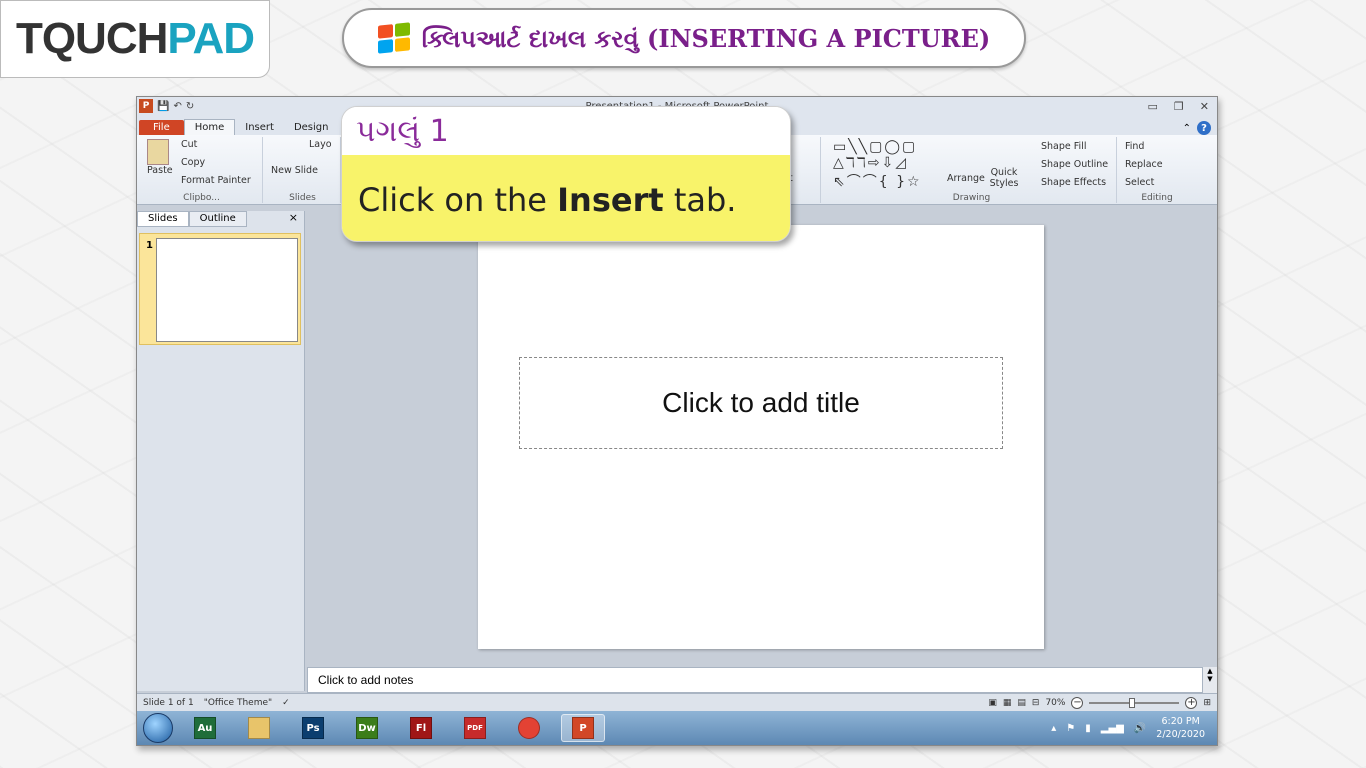 The width and height of the screenshot is (1366, 768). What do you see at coordinates (158, 728) in the screenshot?
I see `start-button` at bounding box center [158, 728].